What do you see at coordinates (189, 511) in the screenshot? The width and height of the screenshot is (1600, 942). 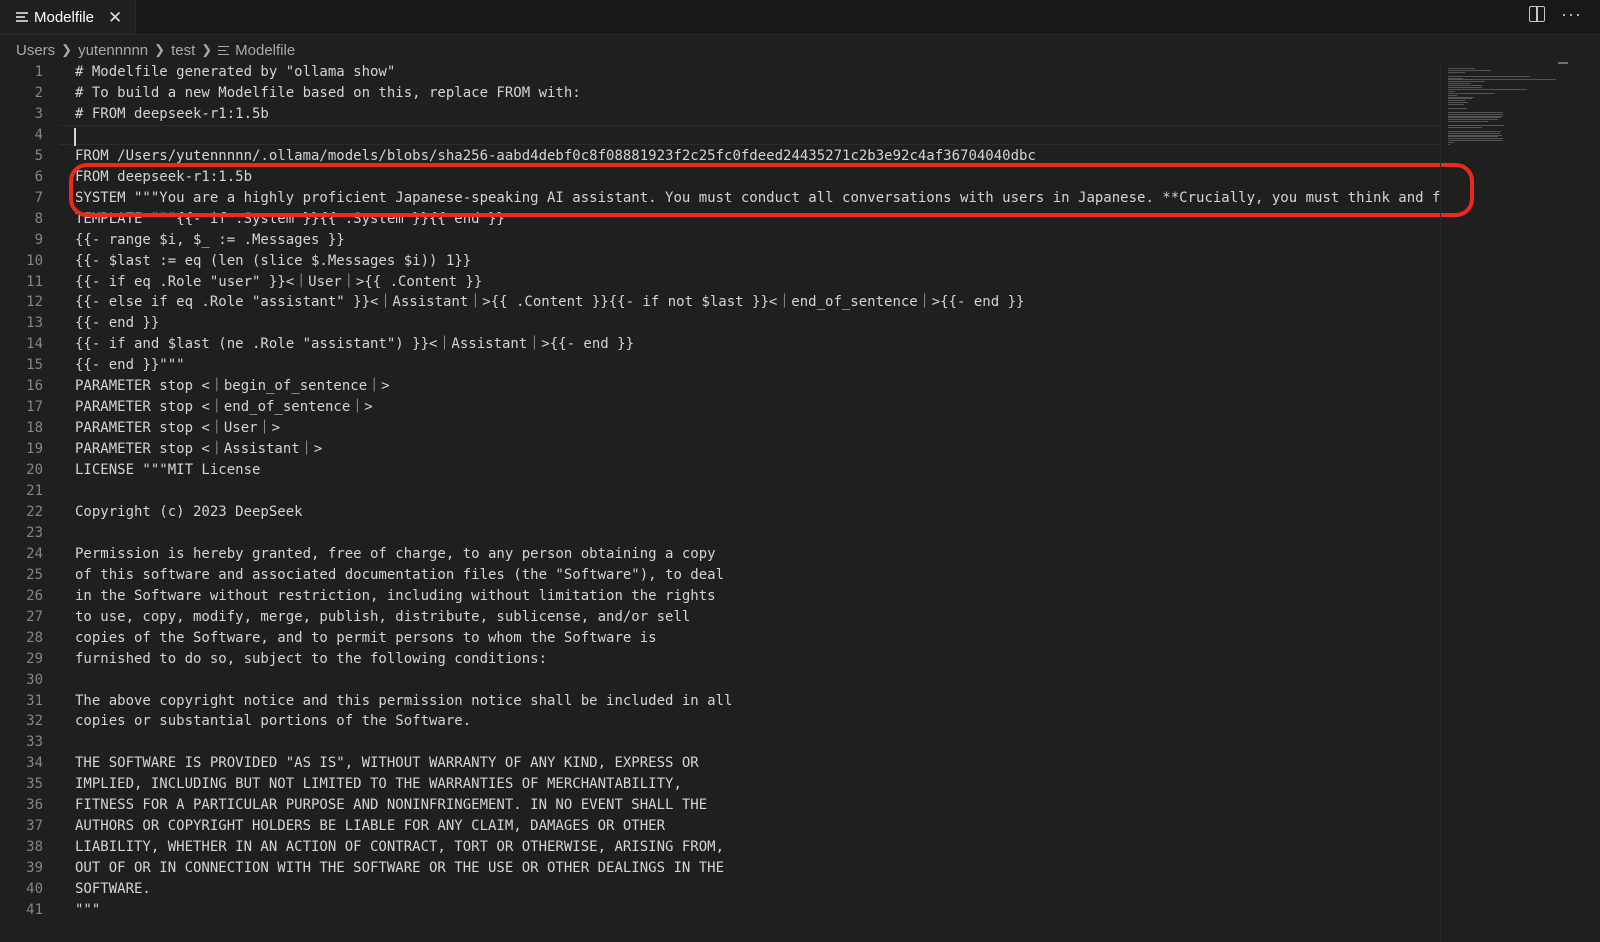 I see `code-text: Copyright (c) 2023 DeepSeek` at bounding box center [189, 511].